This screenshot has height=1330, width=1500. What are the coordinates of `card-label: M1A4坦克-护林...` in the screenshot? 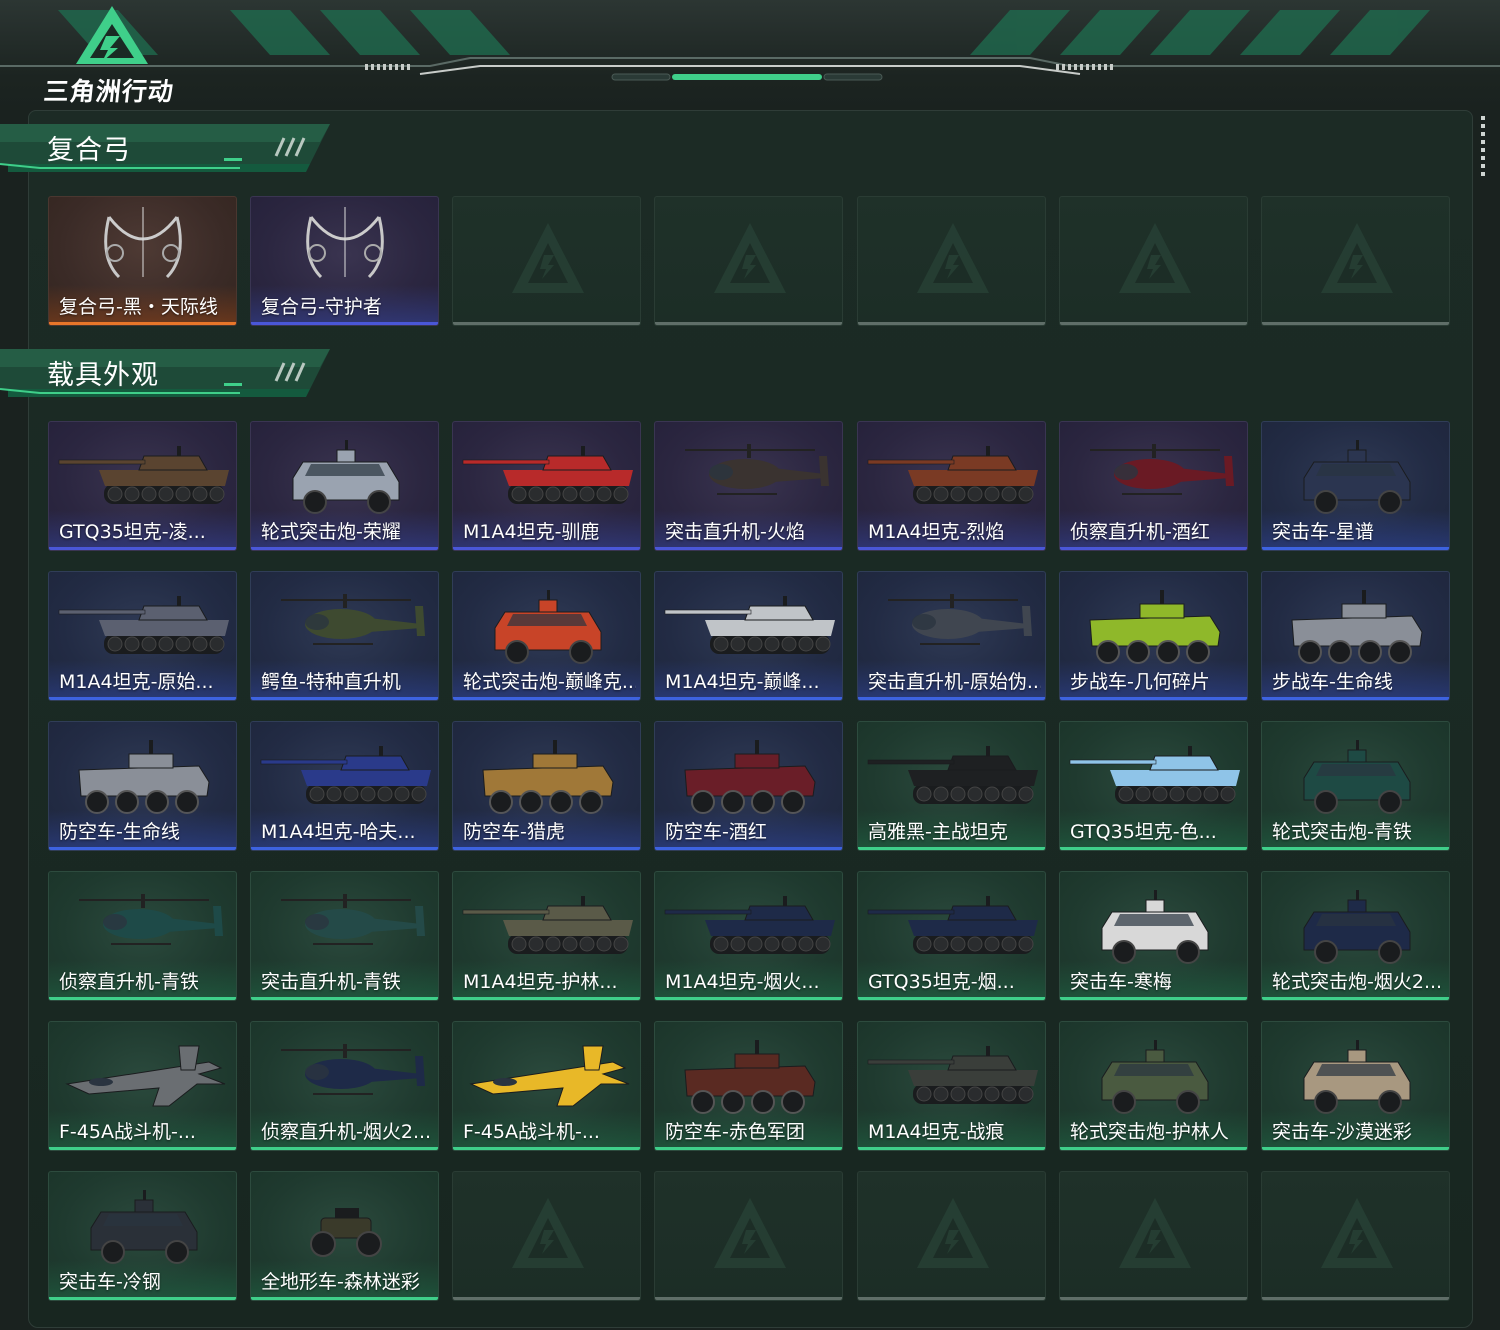 It's located at (540, 982).